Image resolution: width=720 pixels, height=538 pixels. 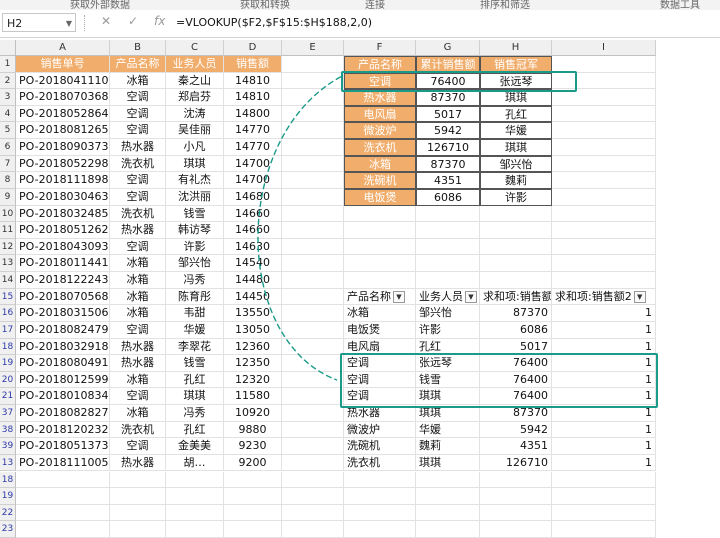 What do you see at coordinates (195, 64) in the screenshot?
I see `orders-header-cell: 业务人员` at bounding box center [195, 64].